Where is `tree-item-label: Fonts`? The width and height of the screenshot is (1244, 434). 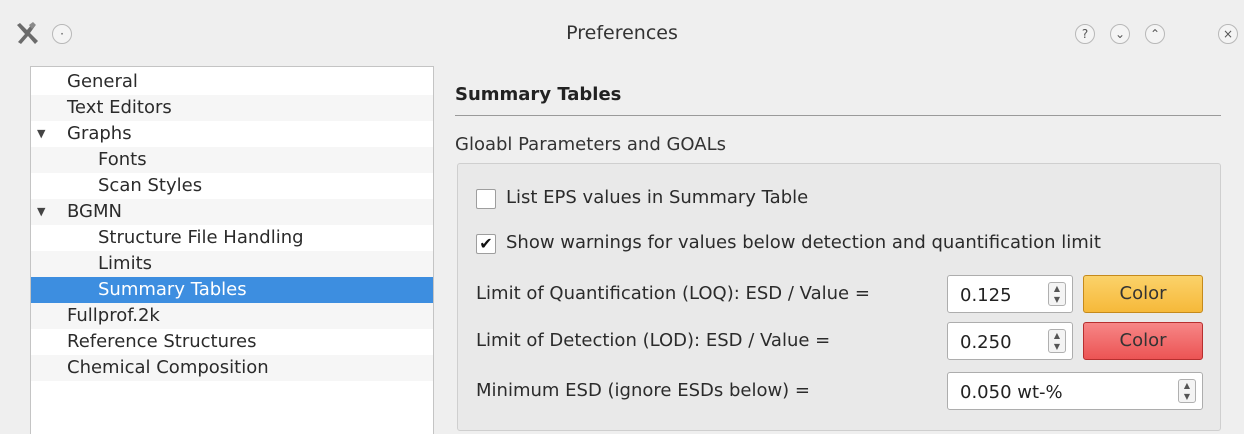 tree-item-label: Fonts is located at coordinates (122, 159).